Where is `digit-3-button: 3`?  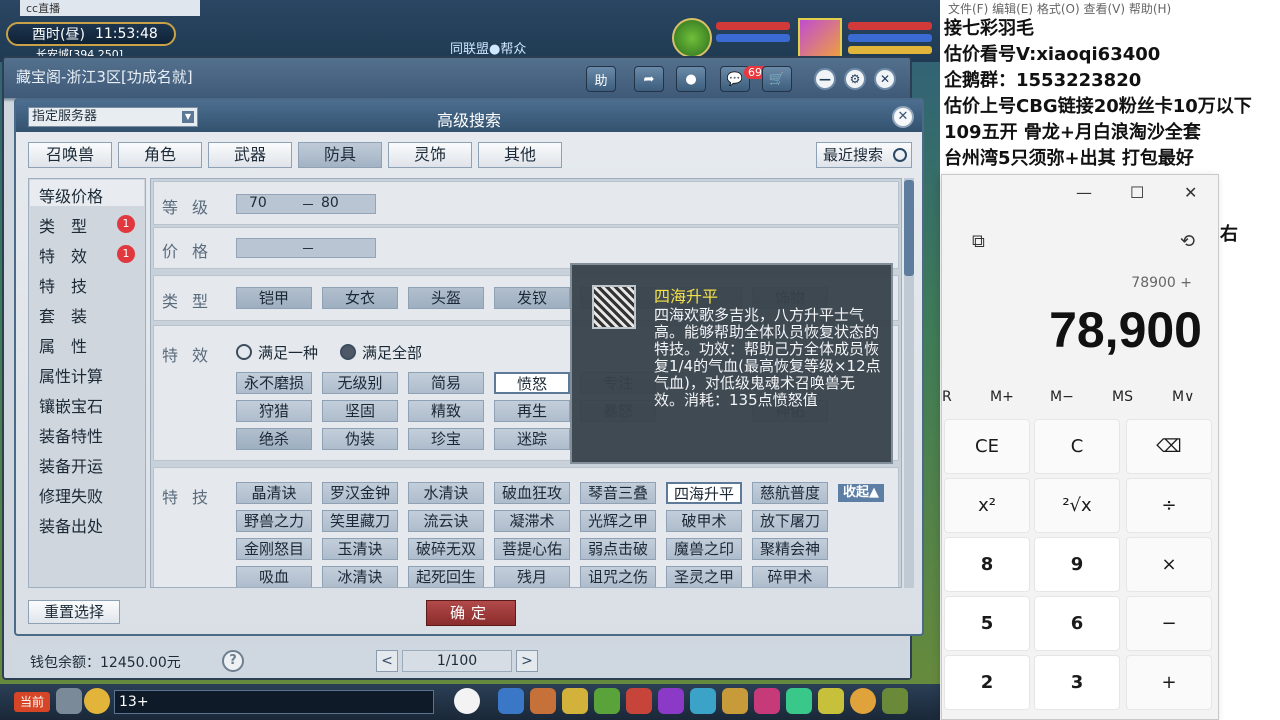 digit-3-button: 3 is located at coordinates (1077, 682).